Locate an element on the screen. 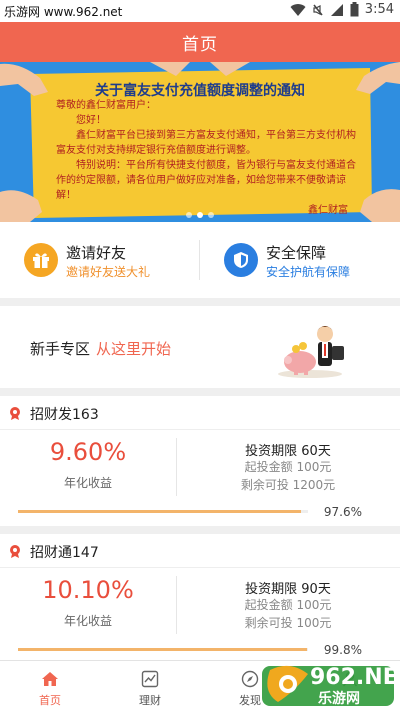  status-watermark: 乐游网 www.962.net is located at coordinates (63, 12).